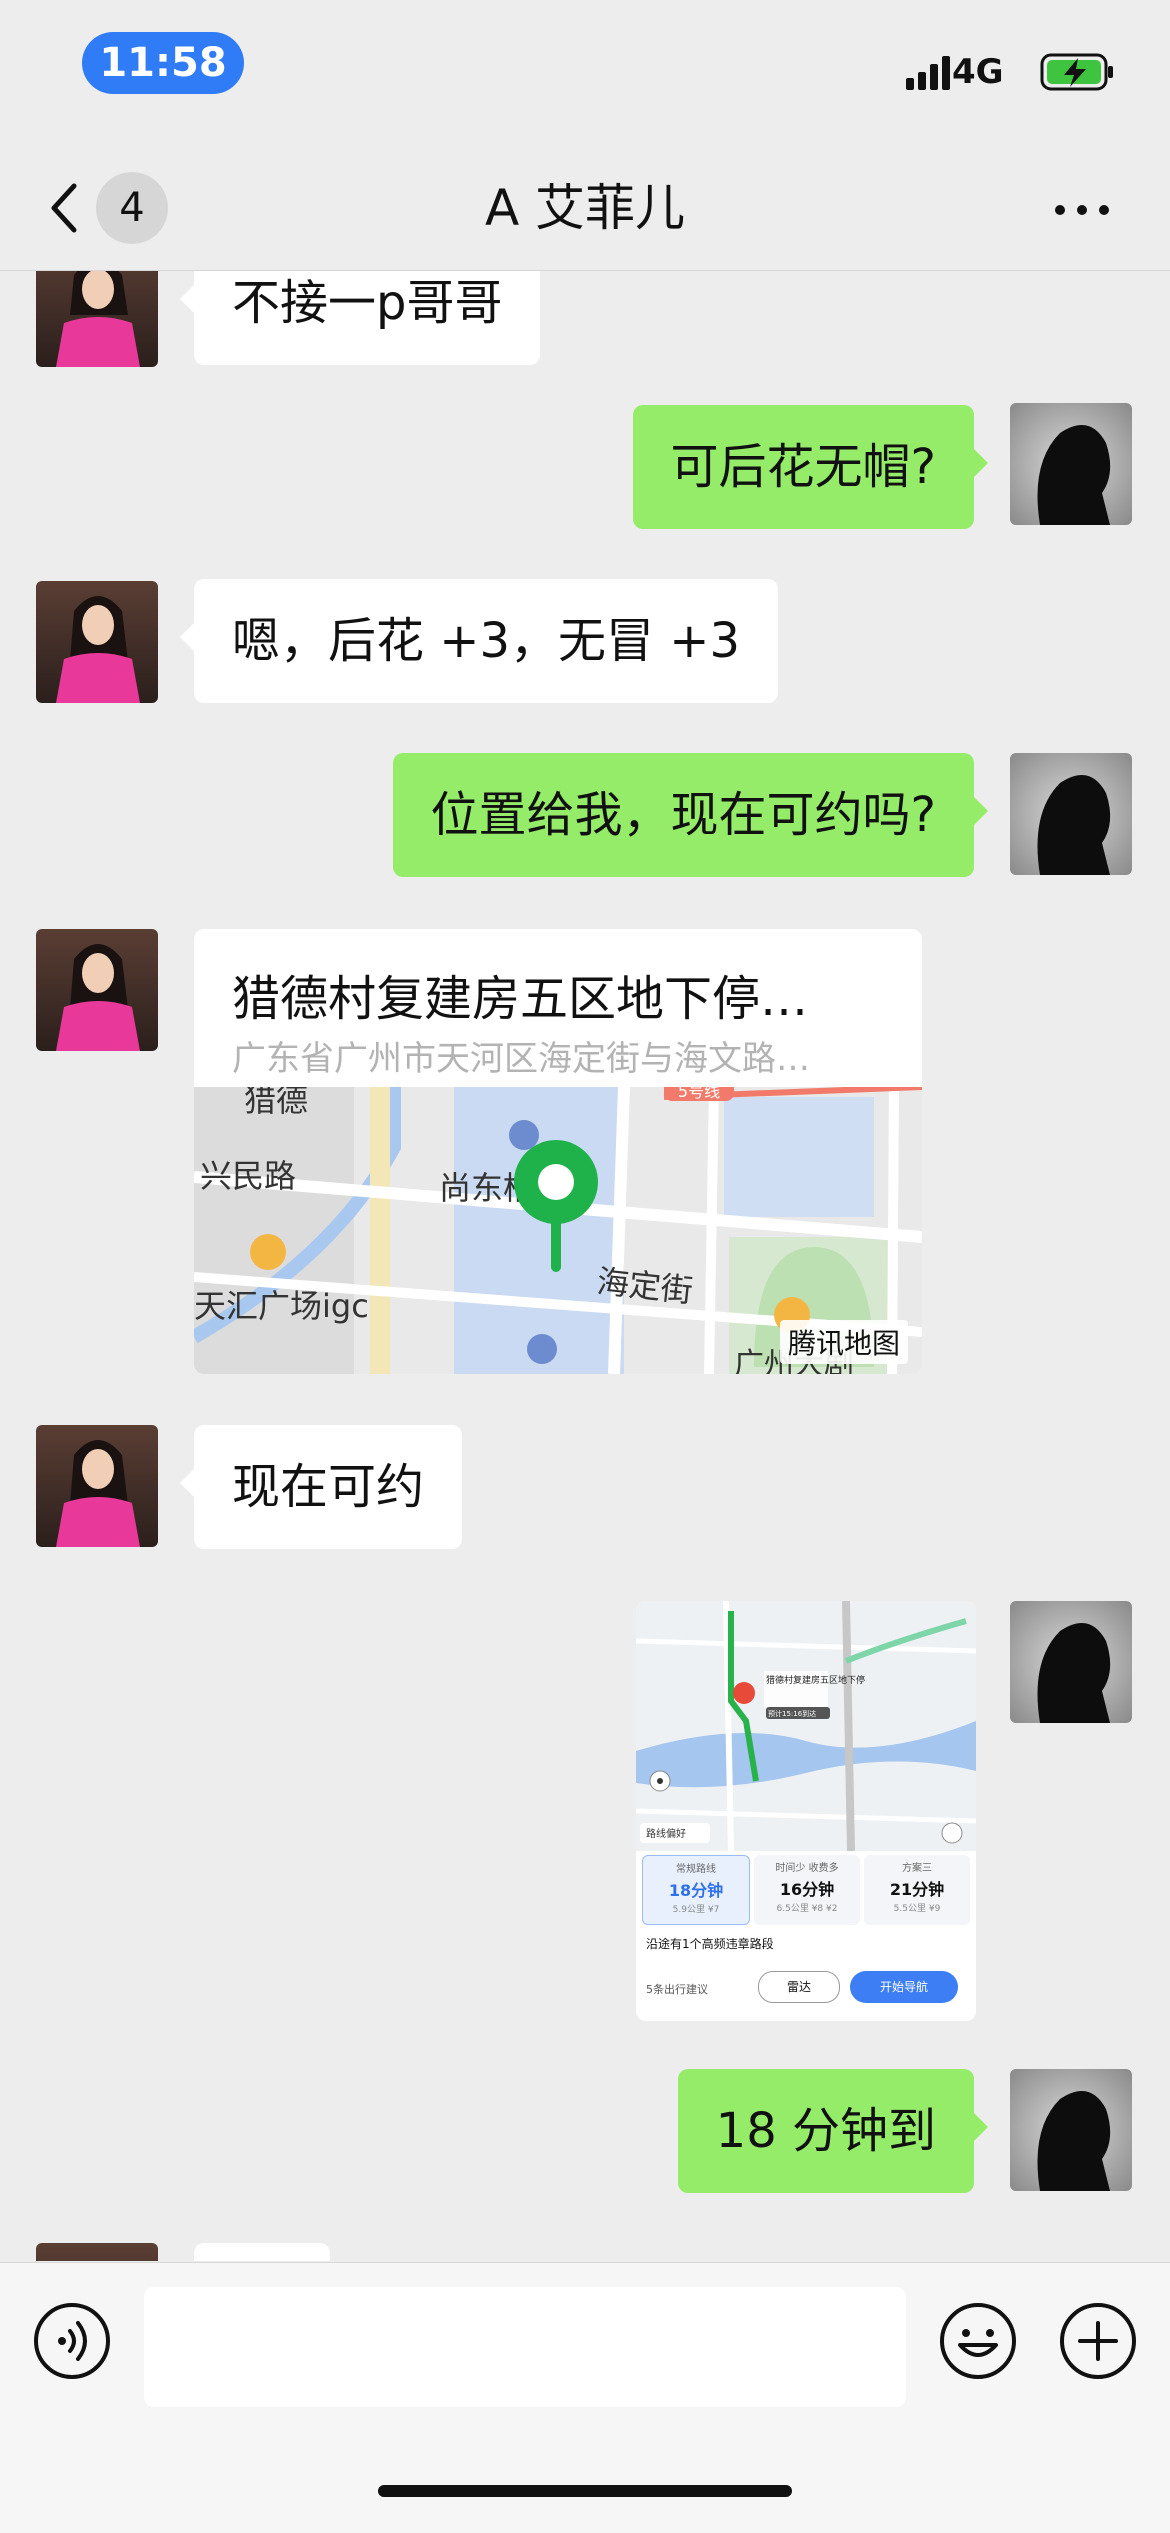  Describe the element at coordinates (321, 1487) in the screenshot. I see `message-bubble-incoming: 现在可约` at that location.